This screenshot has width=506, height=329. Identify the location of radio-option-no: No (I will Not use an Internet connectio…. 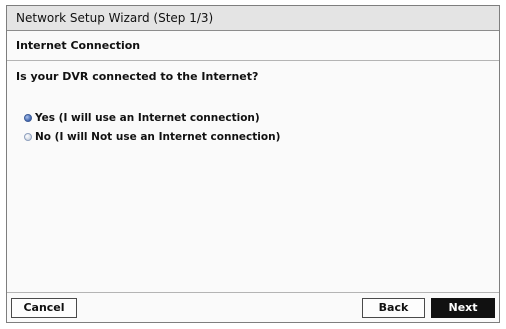
(152, 137).